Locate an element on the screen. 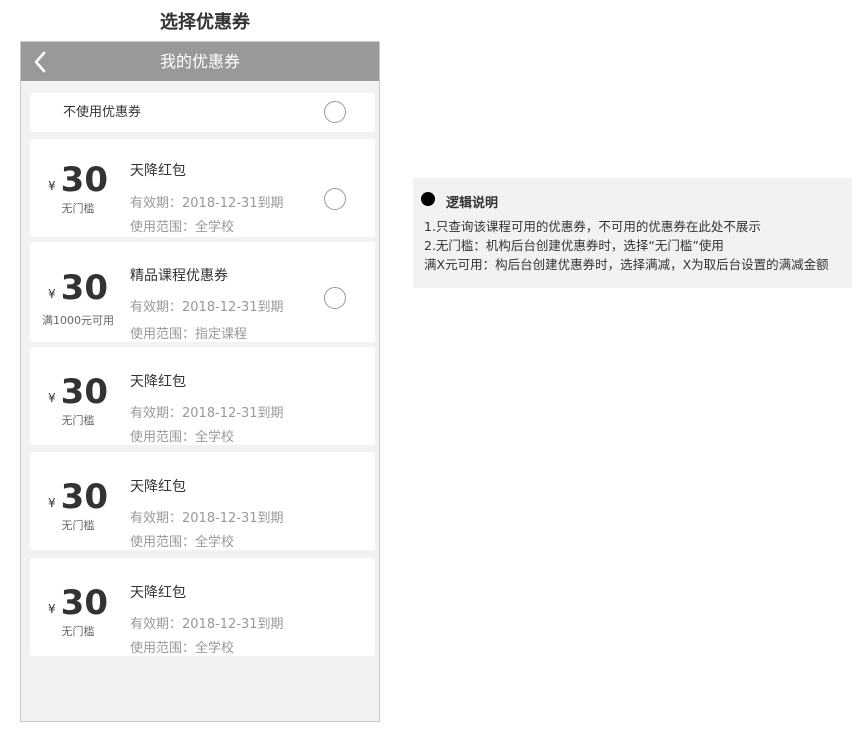  logic-note-line: 满X元可用：构后台创建优惠券时，选择满减，X为取后台设置的满减金额 is located at coordinates (626, 264).